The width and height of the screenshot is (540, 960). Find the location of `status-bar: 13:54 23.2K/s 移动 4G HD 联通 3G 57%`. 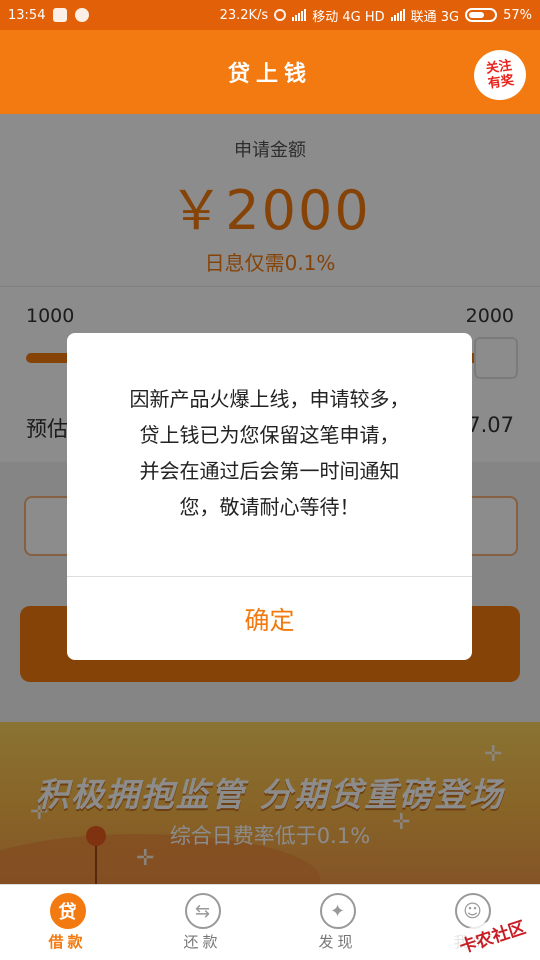

status-bar: 13:54 23.2K/s 移动 4G HD 联通 3G 57% is located at coordinates (270, 15).